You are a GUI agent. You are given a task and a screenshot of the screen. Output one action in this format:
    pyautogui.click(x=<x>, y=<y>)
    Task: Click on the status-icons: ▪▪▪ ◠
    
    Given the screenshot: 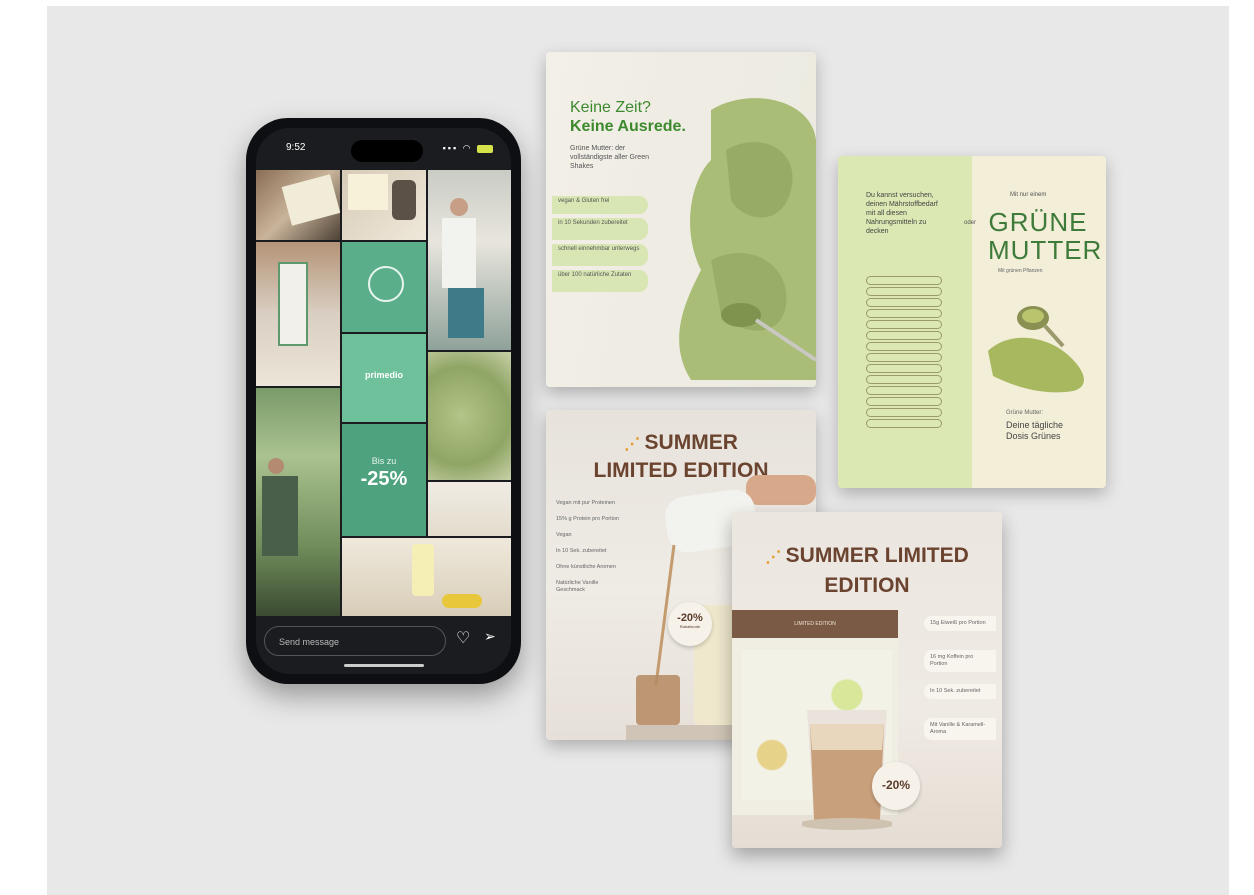 What is the action you would take?
    pyautogui.click(x=468, y=148)
    